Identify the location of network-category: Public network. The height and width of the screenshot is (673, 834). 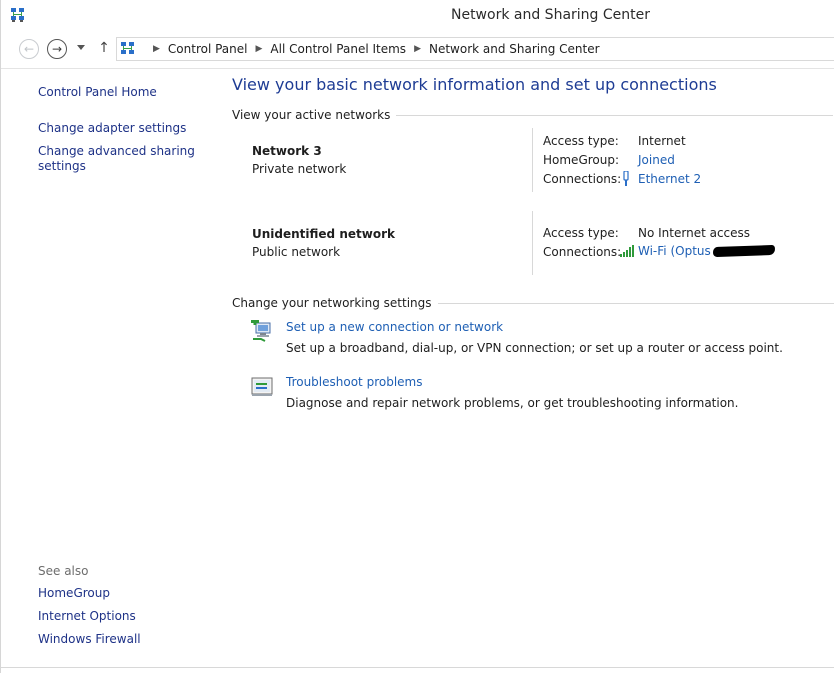
(296, 252).